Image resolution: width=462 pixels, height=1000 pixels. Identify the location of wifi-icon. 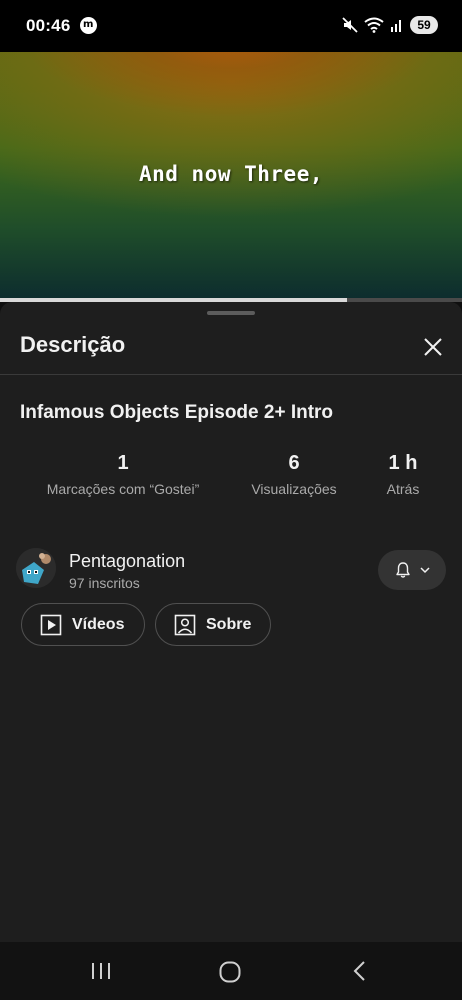
(374, 25).